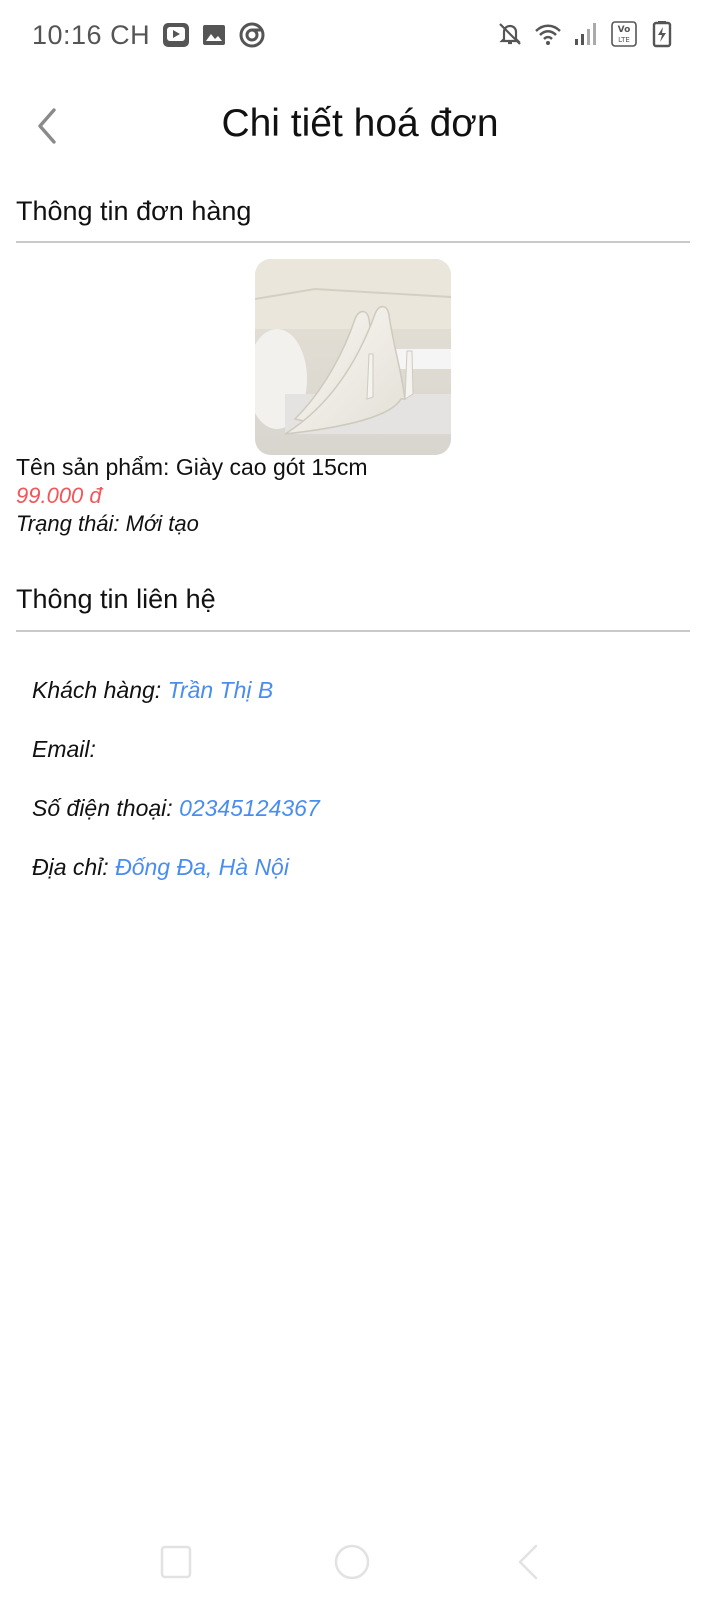  Describe the element at coordinates (624, 30) in the screenshot. I see `svg-text: Vo` at that location.